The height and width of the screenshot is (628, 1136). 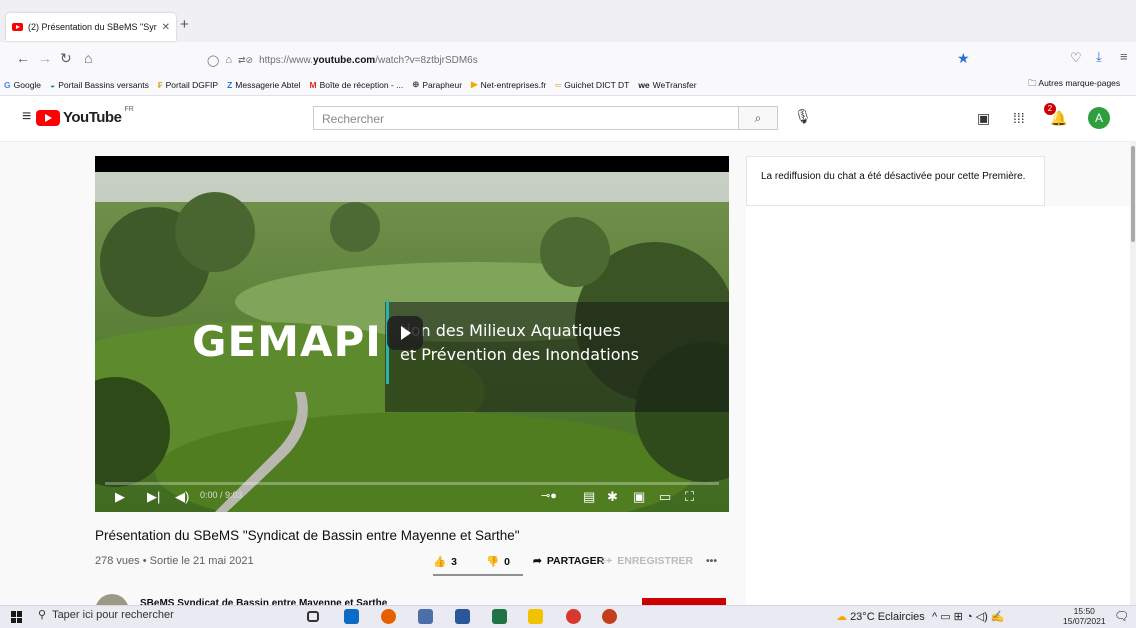 I want to click on home-icon: ⌂, so click(x=88, y=58).